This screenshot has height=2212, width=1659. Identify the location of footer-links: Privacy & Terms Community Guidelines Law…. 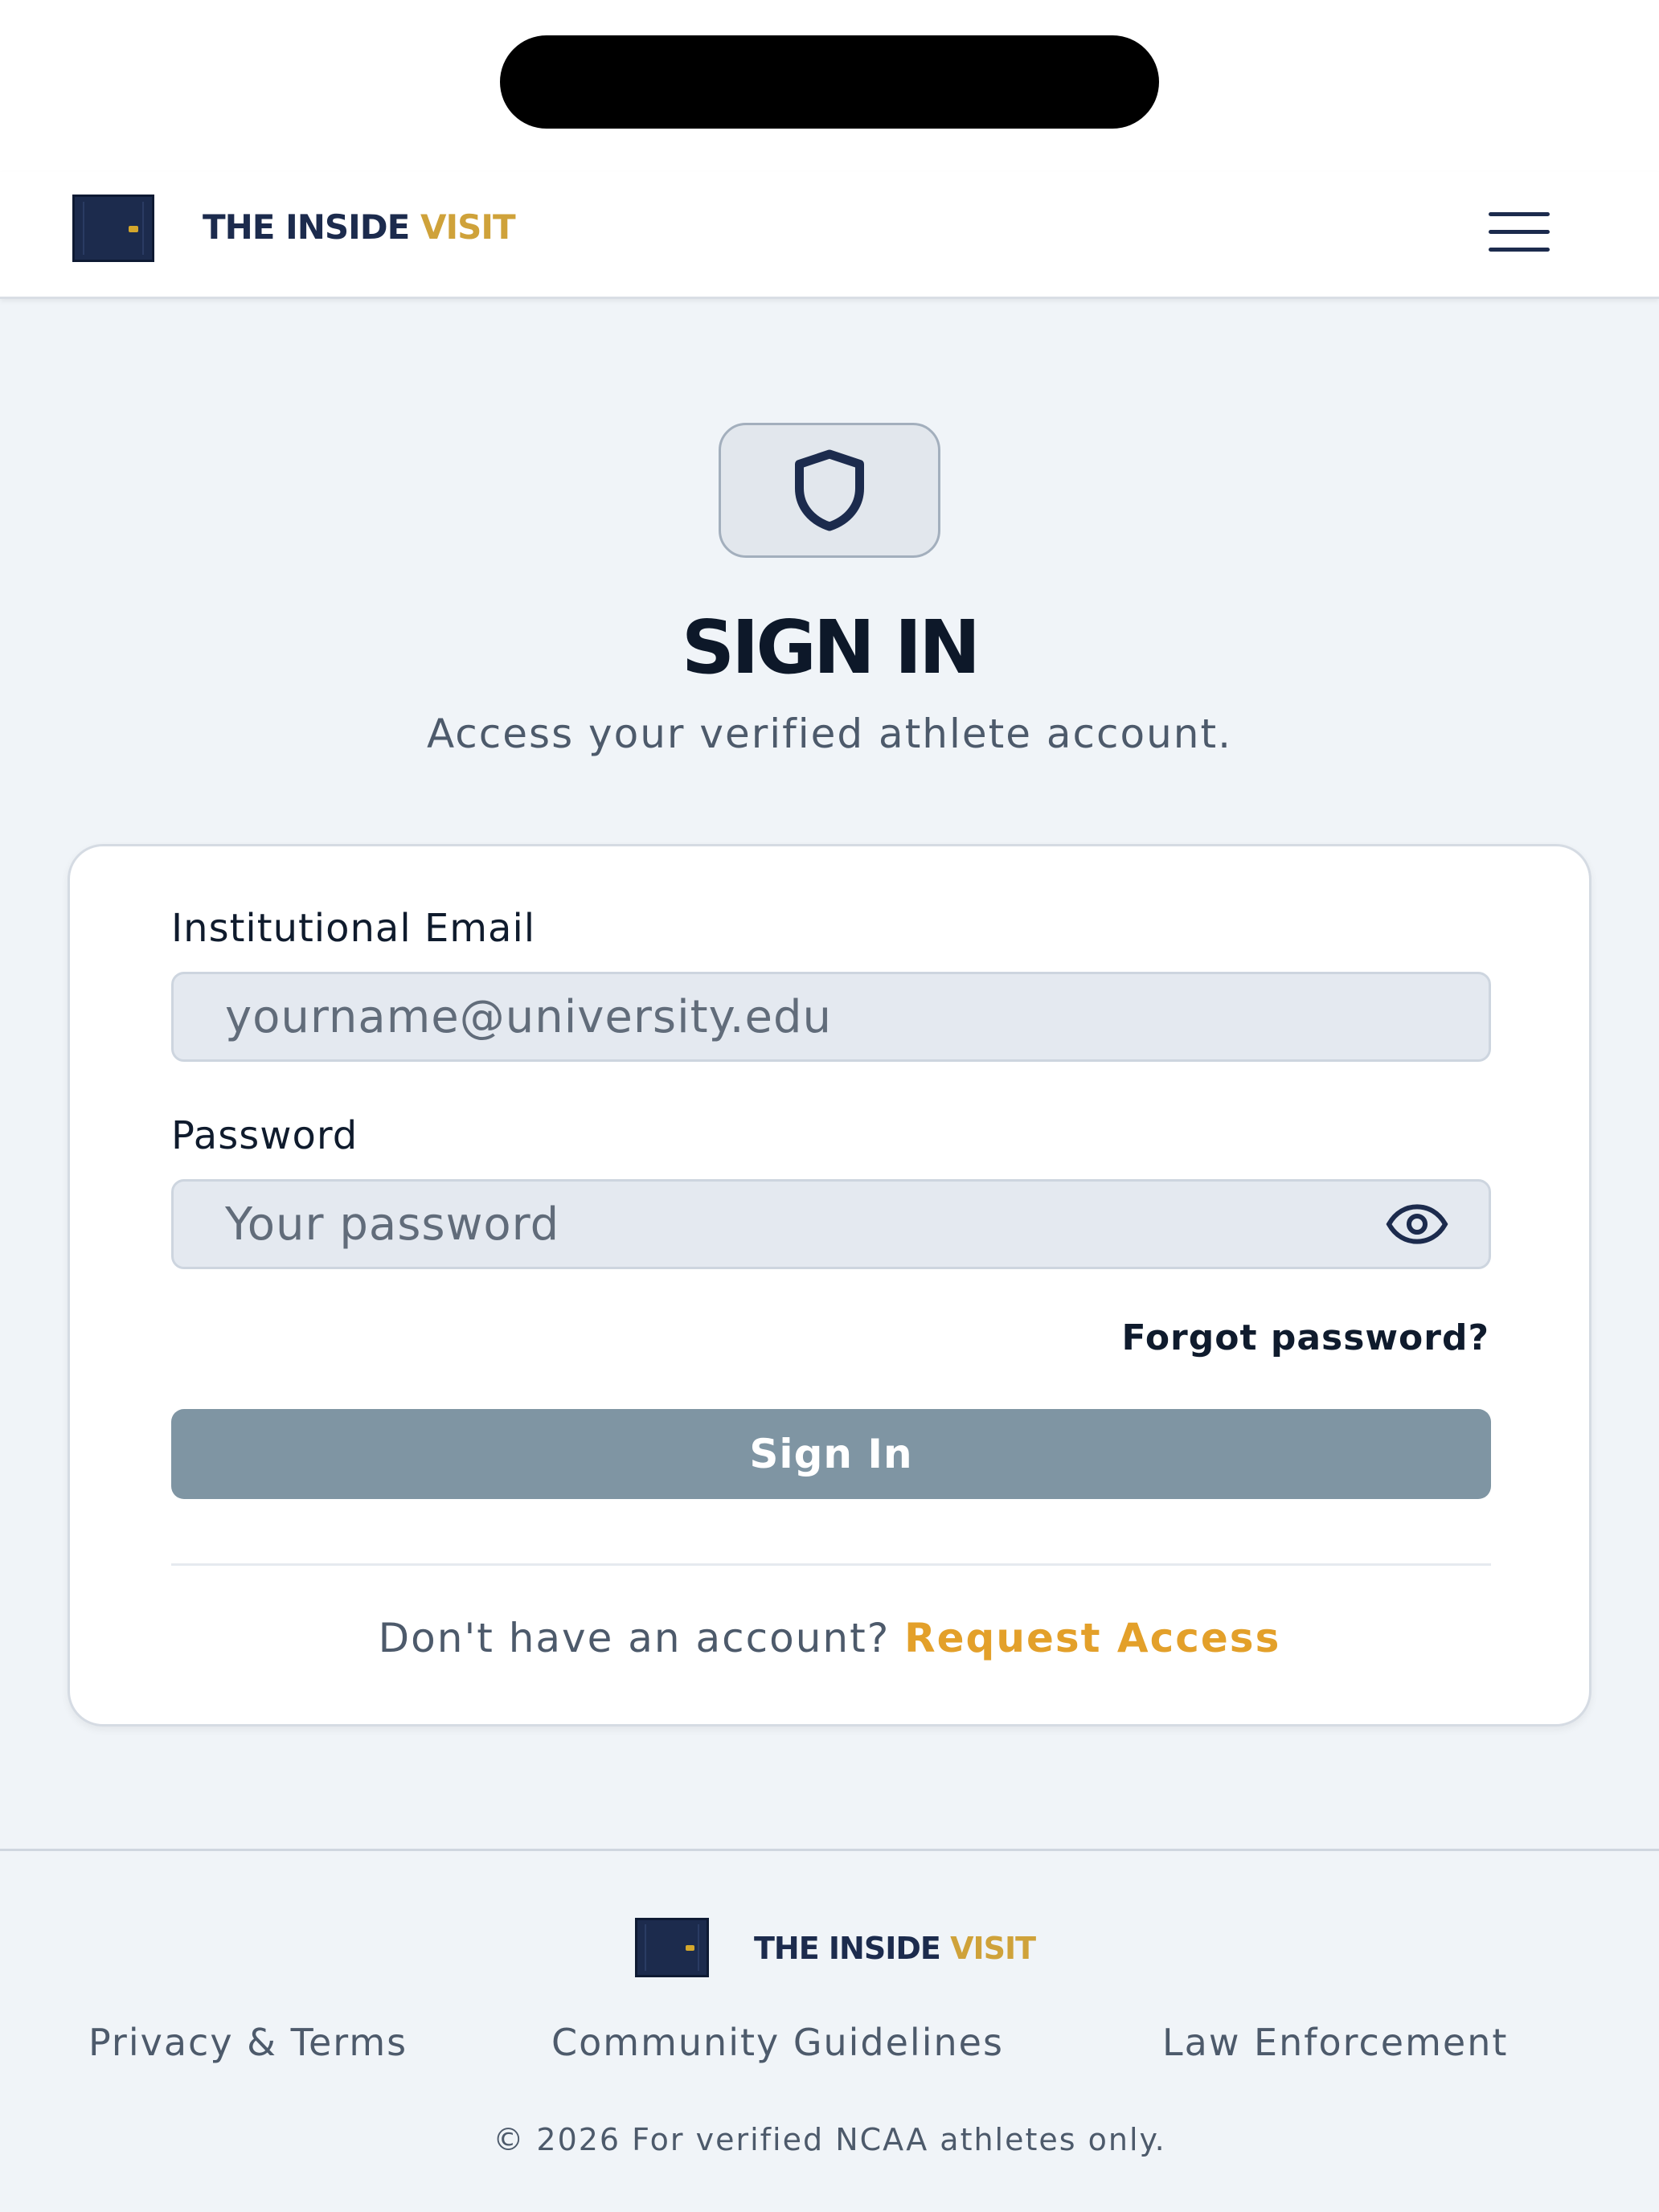
(829, 2045).